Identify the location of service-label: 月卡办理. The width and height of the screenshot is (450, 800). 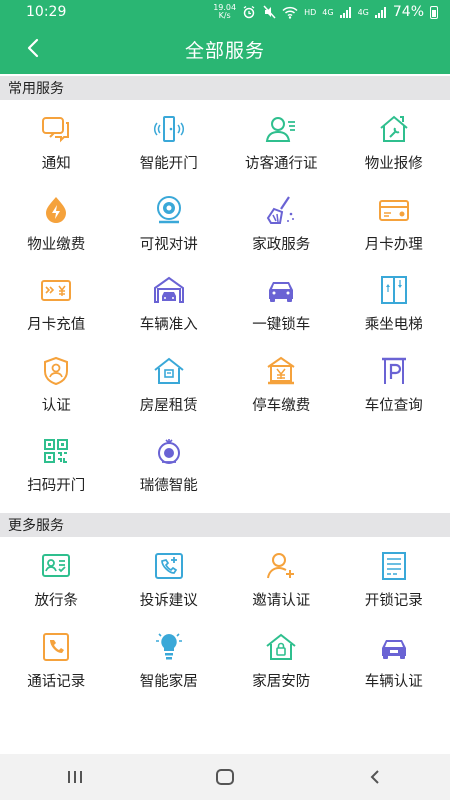
(393, 244).